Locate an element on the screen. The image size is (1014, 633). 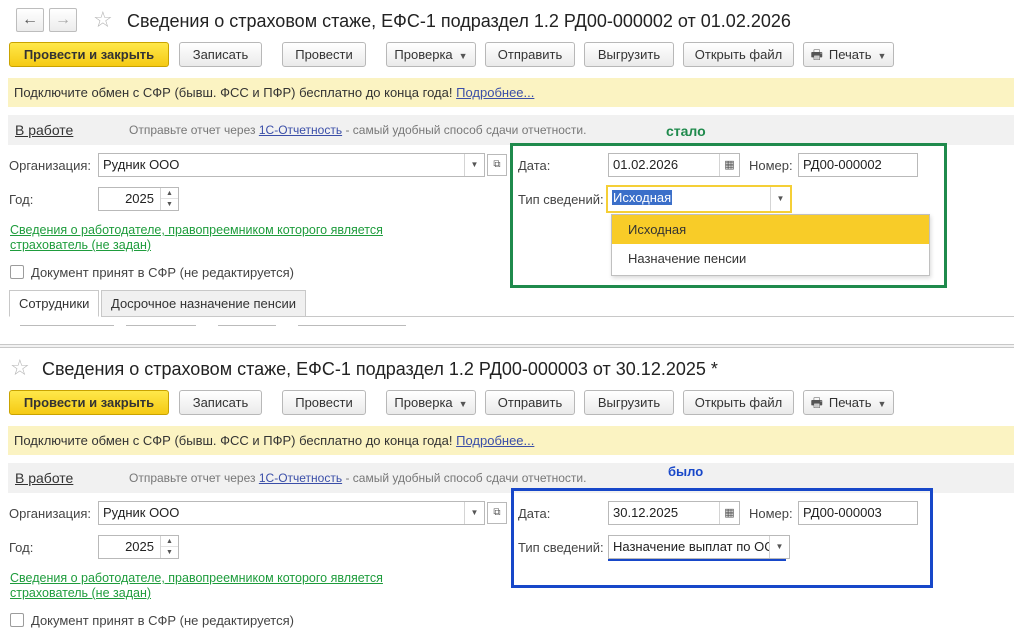
arrow-right-icon: → is located at coordinates (63, 19).